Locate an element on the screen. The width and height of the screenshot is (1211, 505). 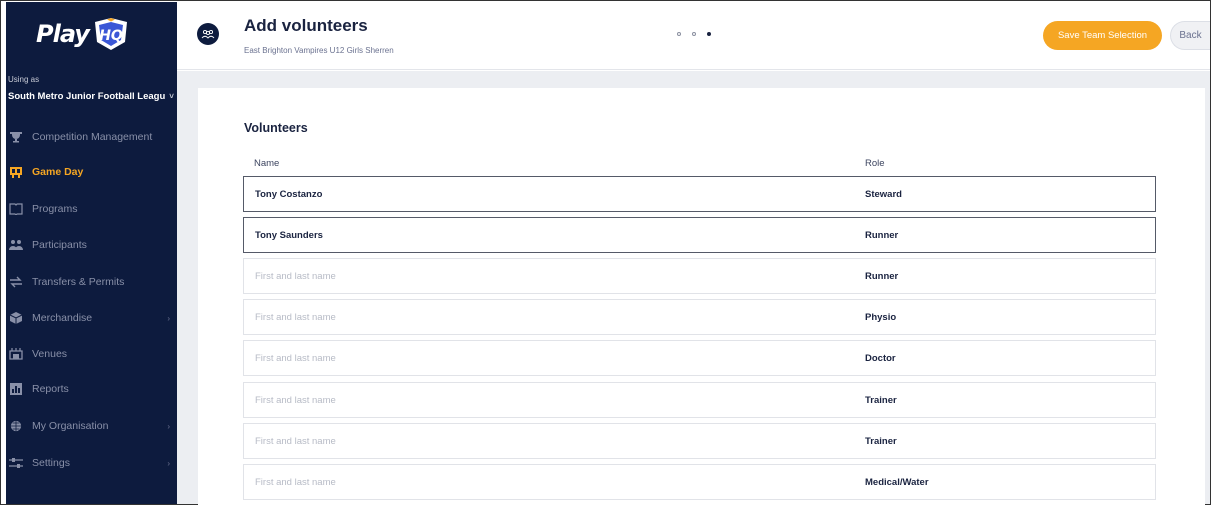
globe-icon is located at coordinates (16, 426).